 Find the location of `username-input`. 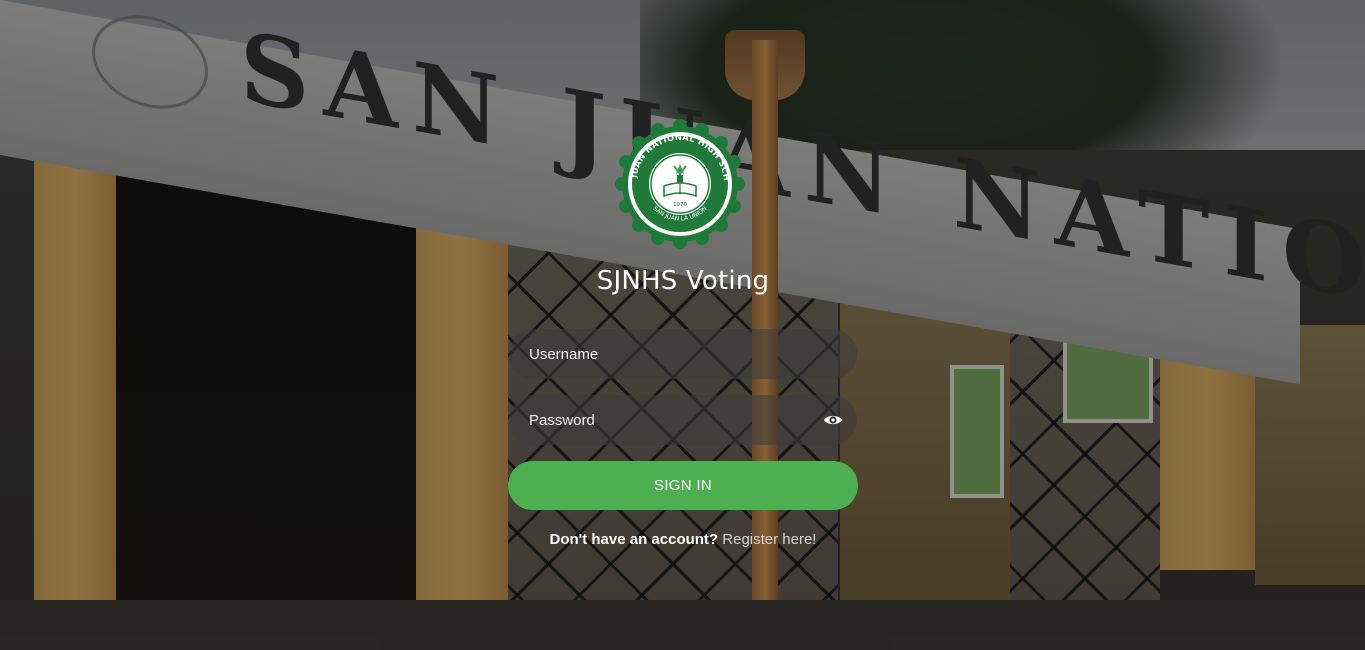

username-input is located at coordinates (683, 354).